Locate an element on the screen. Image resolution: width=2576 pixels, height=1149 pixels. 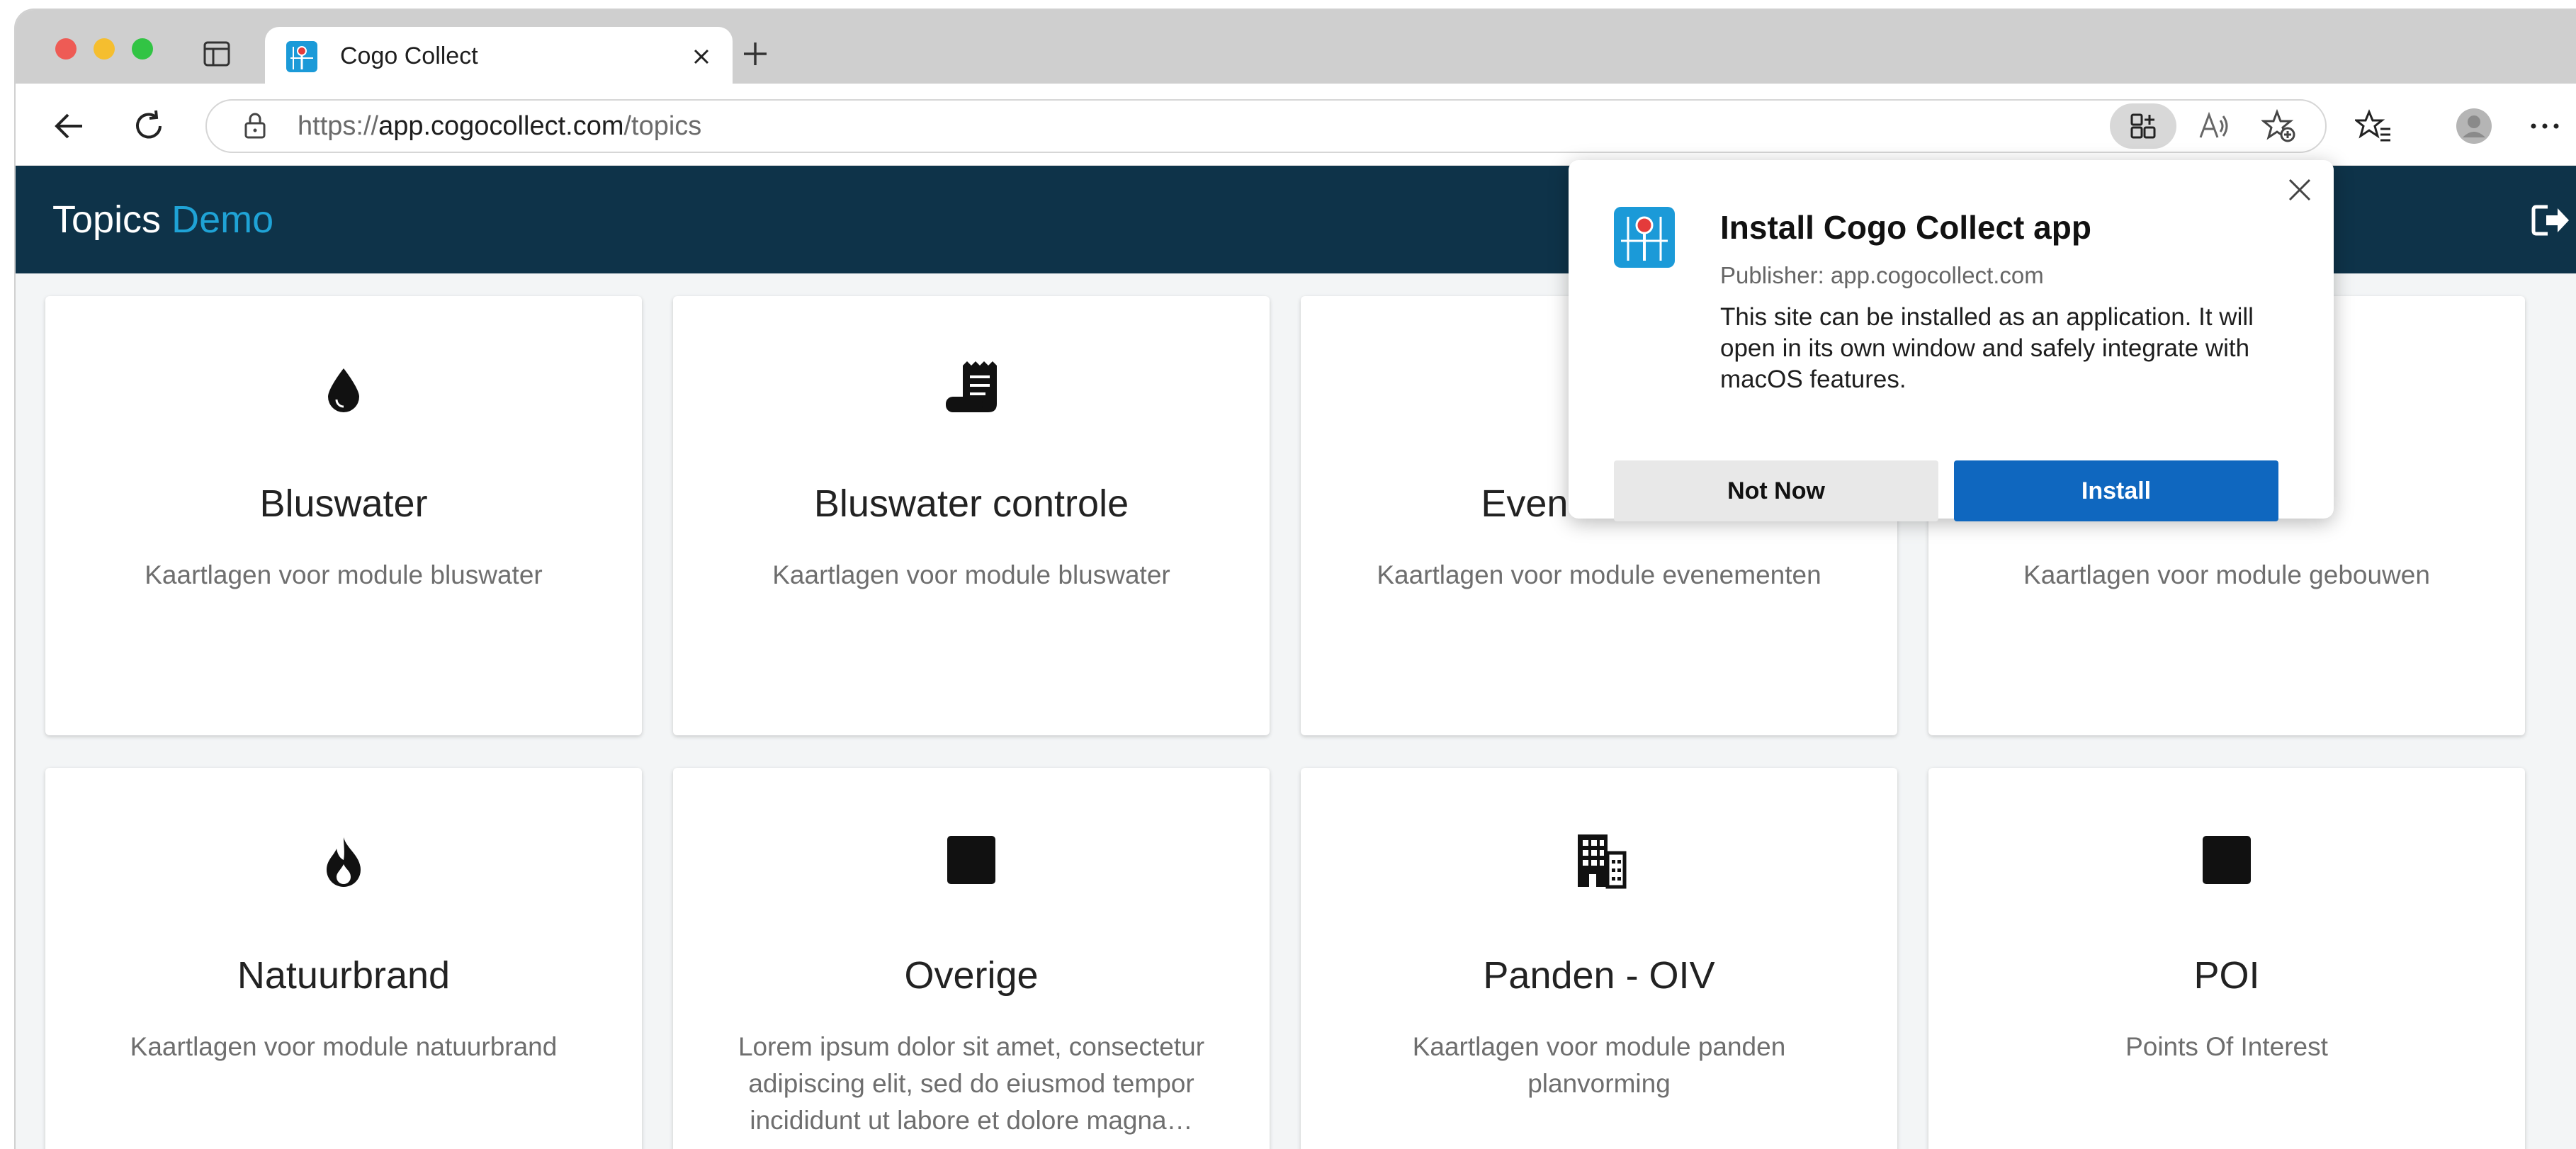
water-drop-icon is located at coordinates (343, 390).